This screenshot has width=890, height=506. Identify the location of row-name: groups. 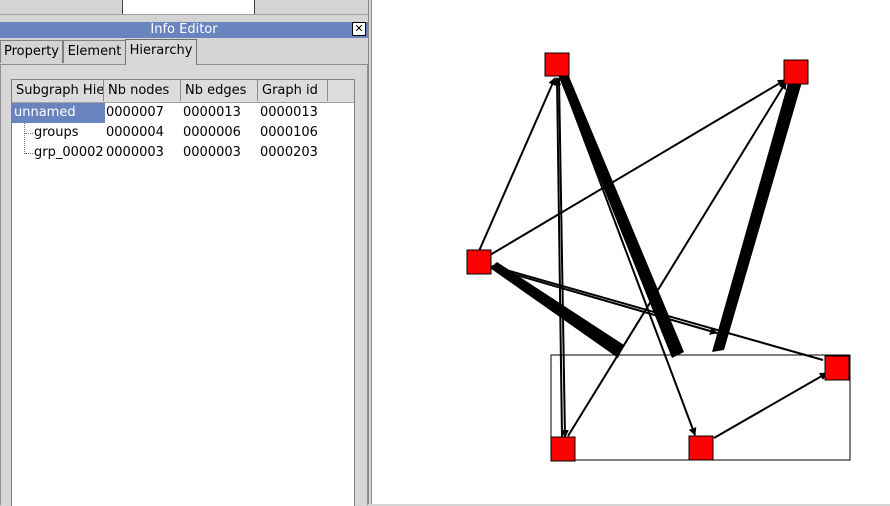
(56, 132).